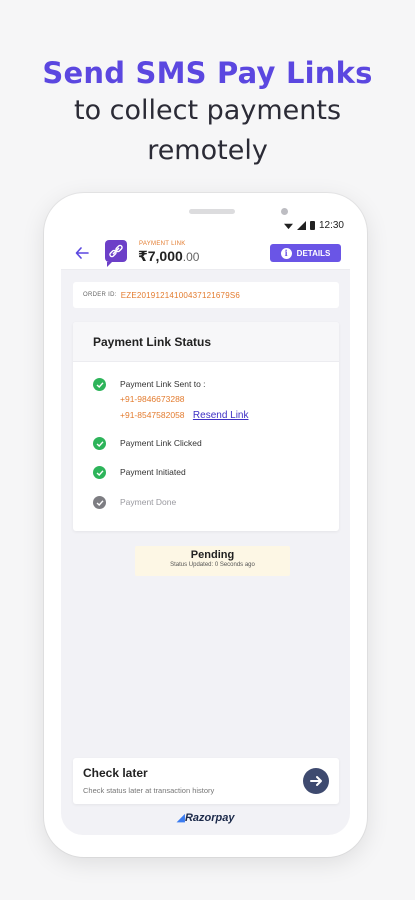 The height and width of the screenshot is (900, 415). What do you see at coordinates (82, 253) in the screenshot?
I see `back-arrow-icon` at bounding box center [82, 253].